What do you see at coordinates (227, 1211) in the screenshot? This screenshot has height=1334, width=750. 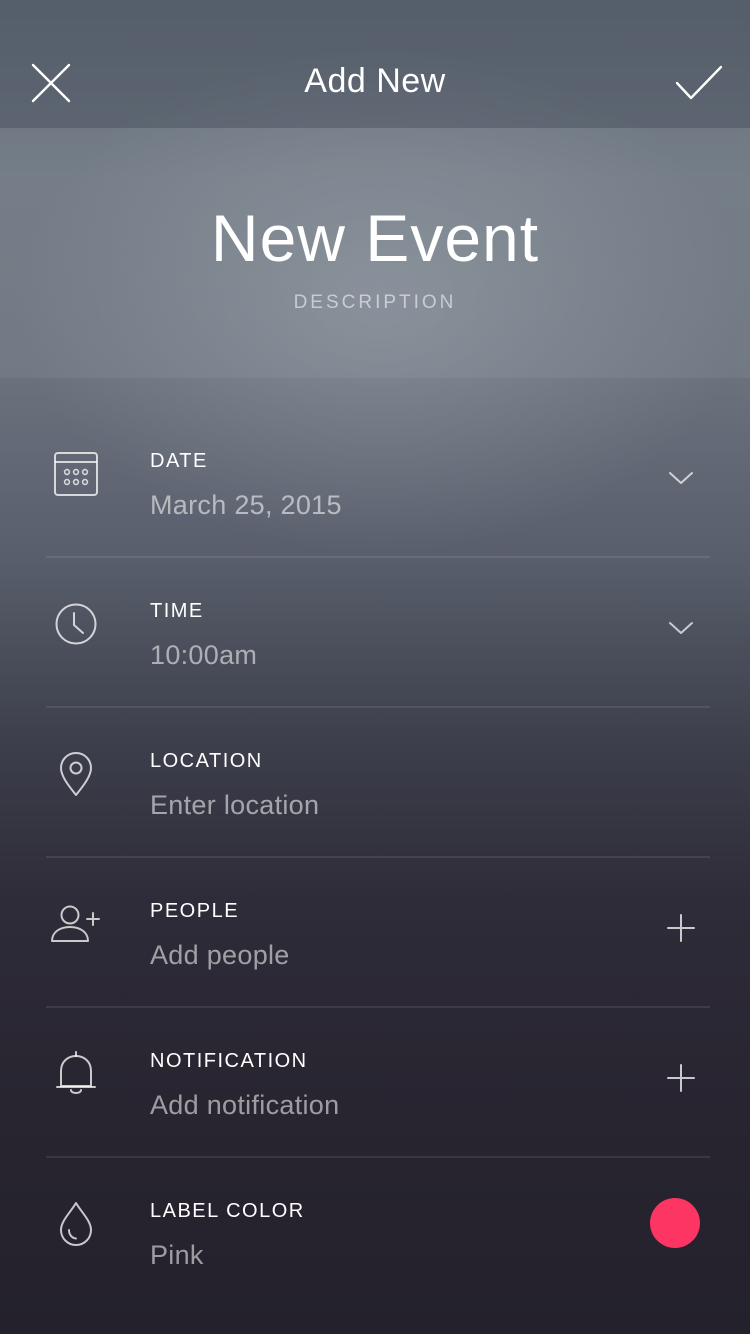 I see `label-color-label: LABEL COLOR` at bounding box center [227, 1211].